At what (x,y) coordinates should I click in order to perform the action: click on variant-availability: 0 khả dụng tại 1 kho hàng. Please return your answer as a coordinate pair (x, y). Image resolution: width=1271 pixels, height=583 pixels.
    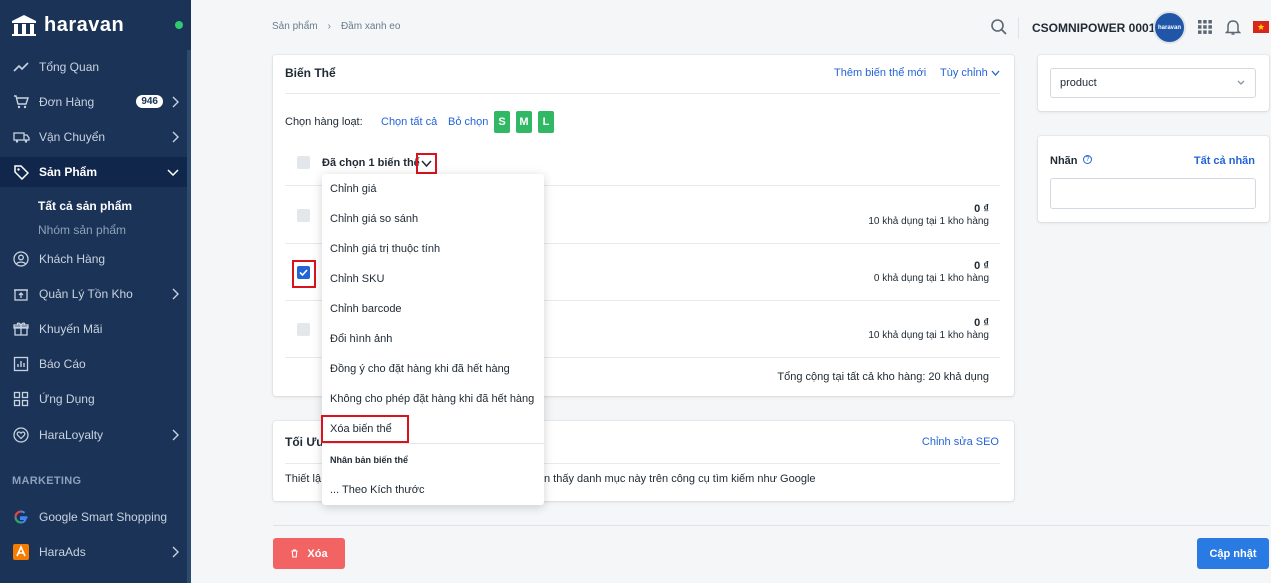
    Looking at the image, I should click on (931, 278).